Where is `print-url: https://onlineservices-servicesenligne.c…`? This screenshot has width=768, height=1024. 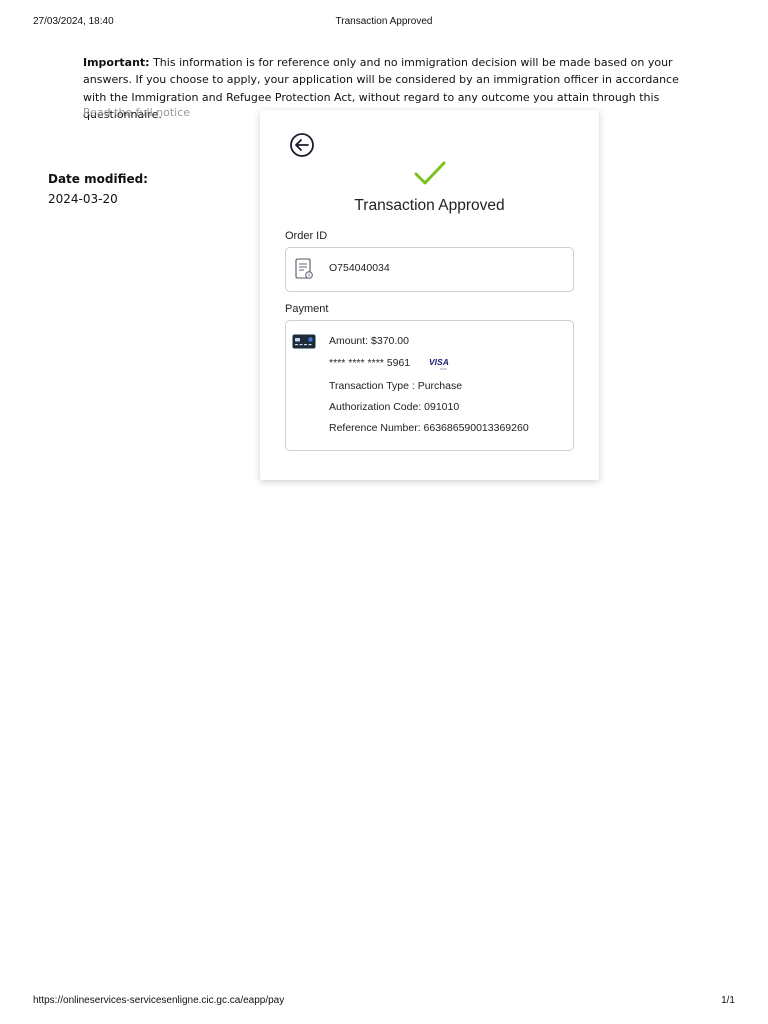
print-url: https://onlineservices-servicesenligne.c… is located at coordinates (159, 1000).